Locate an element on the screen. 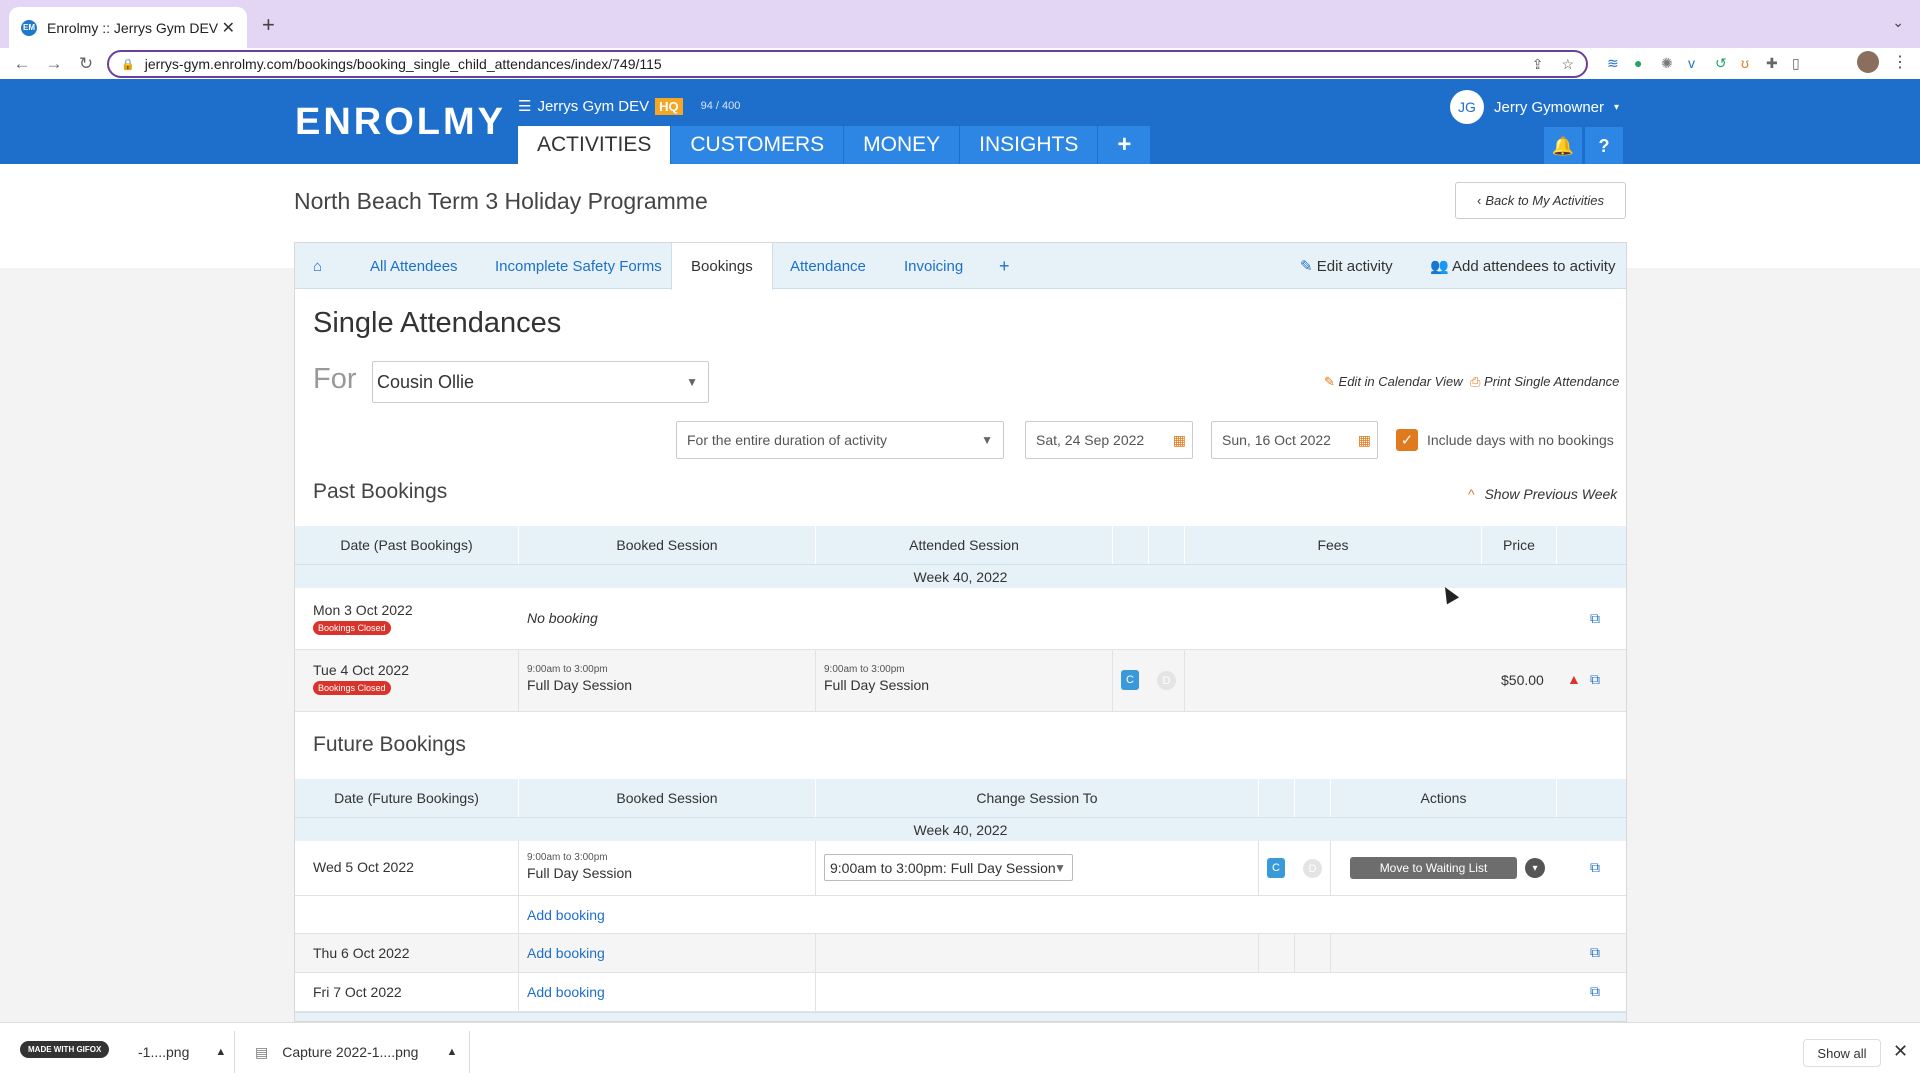  sidepanel-icon: ▯ is located at coordinates (1796, 63).